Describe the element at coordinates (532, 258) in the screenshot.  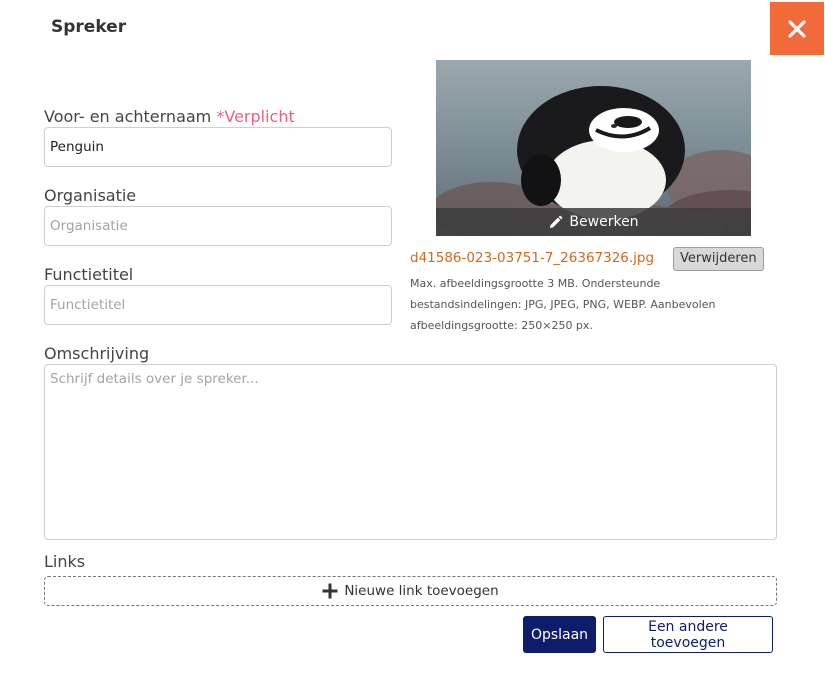
I see `photo-filename: d41586-023-03751-7_26367326.jpg` at that location.